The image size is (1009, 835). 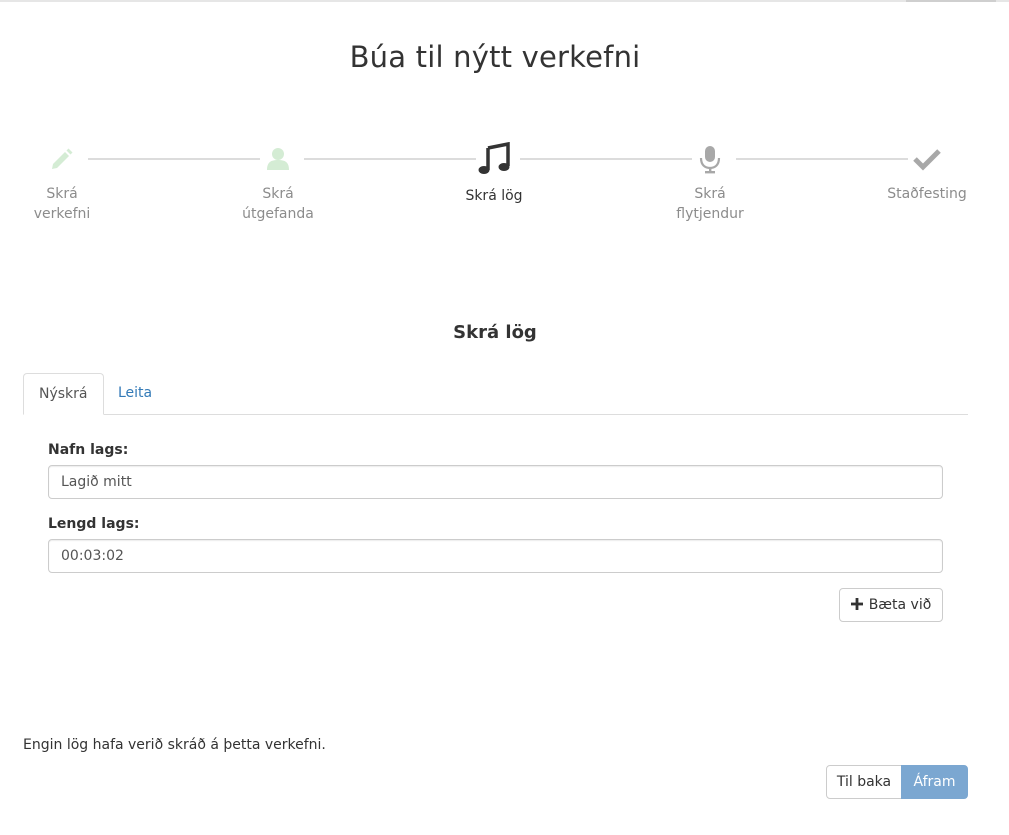 I want to click on pencil-icon, so click(x=62, y=159).